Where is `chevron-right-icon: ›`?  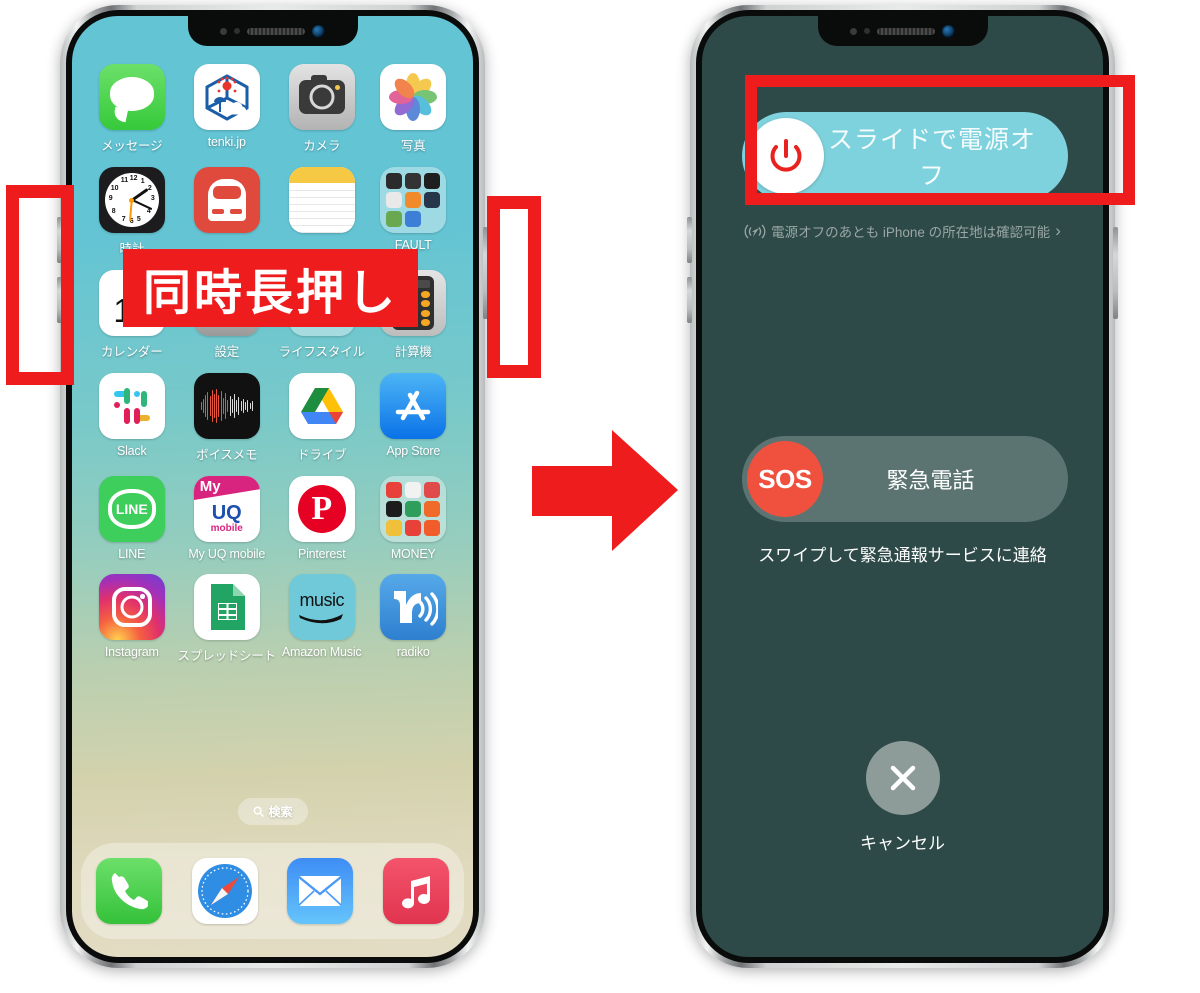 chevron-right-icon: › is located at coordinates (1058, 230).